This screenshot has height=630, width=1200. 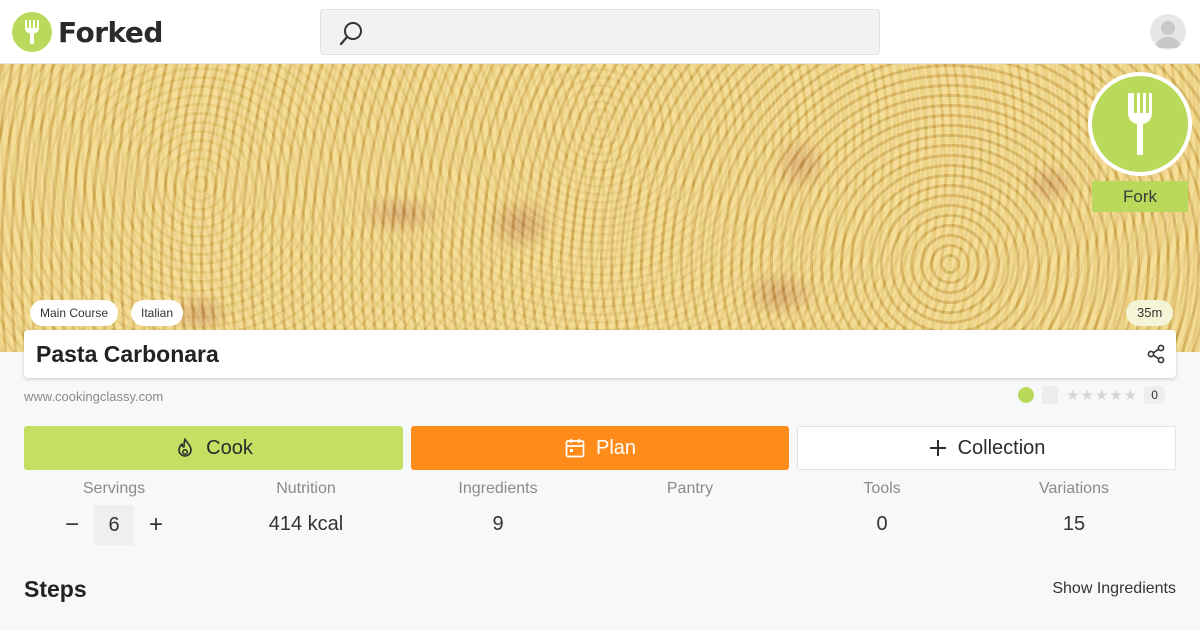 I want to click on plan-button: Plan, so click(x=600, y=448).